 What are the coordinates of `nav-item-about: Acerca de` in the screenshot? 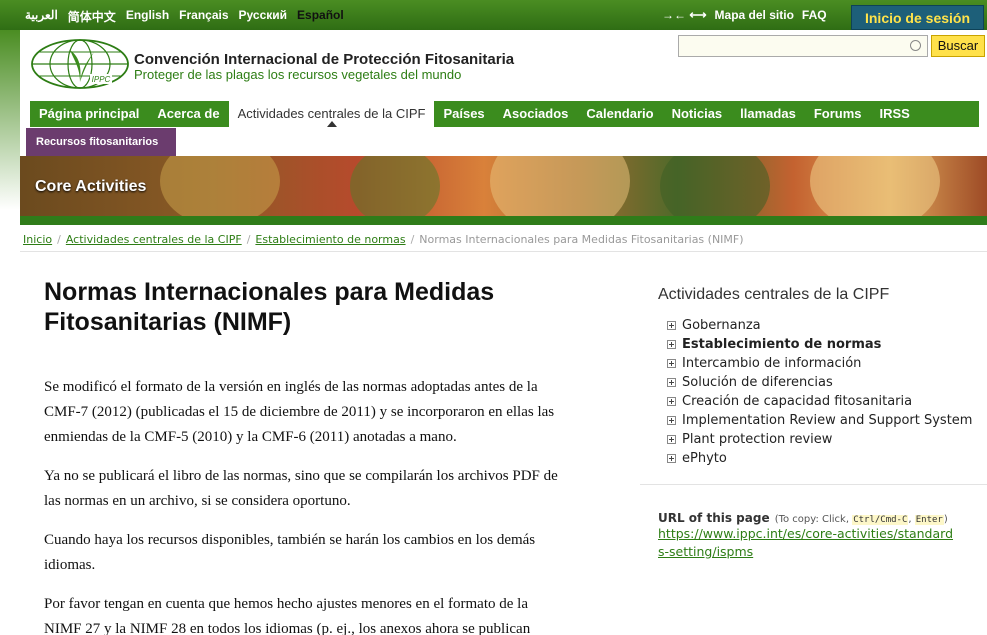 It's located at (188, 114).